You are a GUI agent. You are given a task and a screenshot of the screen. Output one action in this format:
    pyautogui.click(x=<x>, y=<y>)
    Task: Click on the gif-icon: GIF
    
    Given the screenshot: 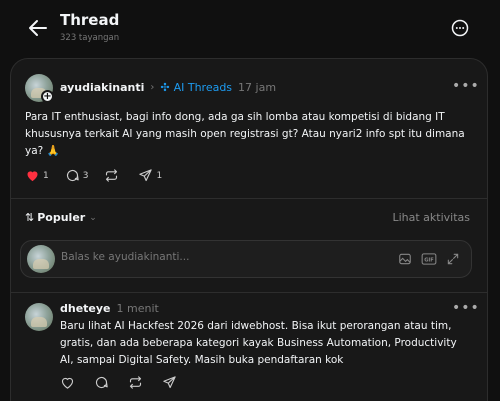 What is the action you would take?
    pyautogui.click(x=429, y=259)
    